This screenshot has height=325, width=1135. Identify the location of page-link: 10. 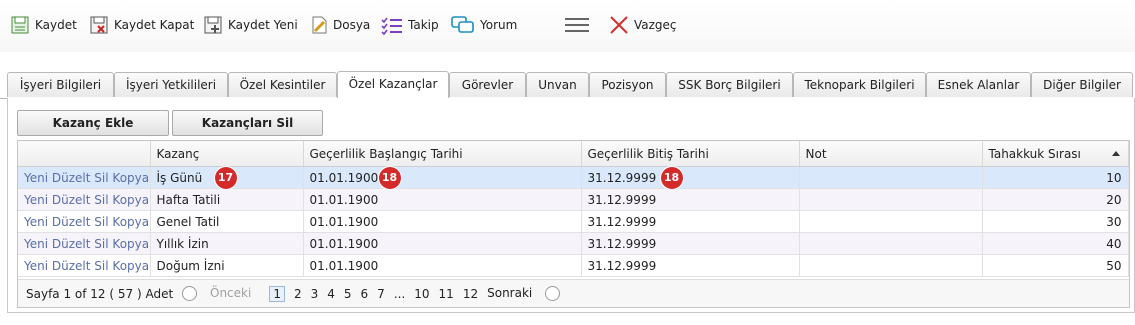
(421, 294).